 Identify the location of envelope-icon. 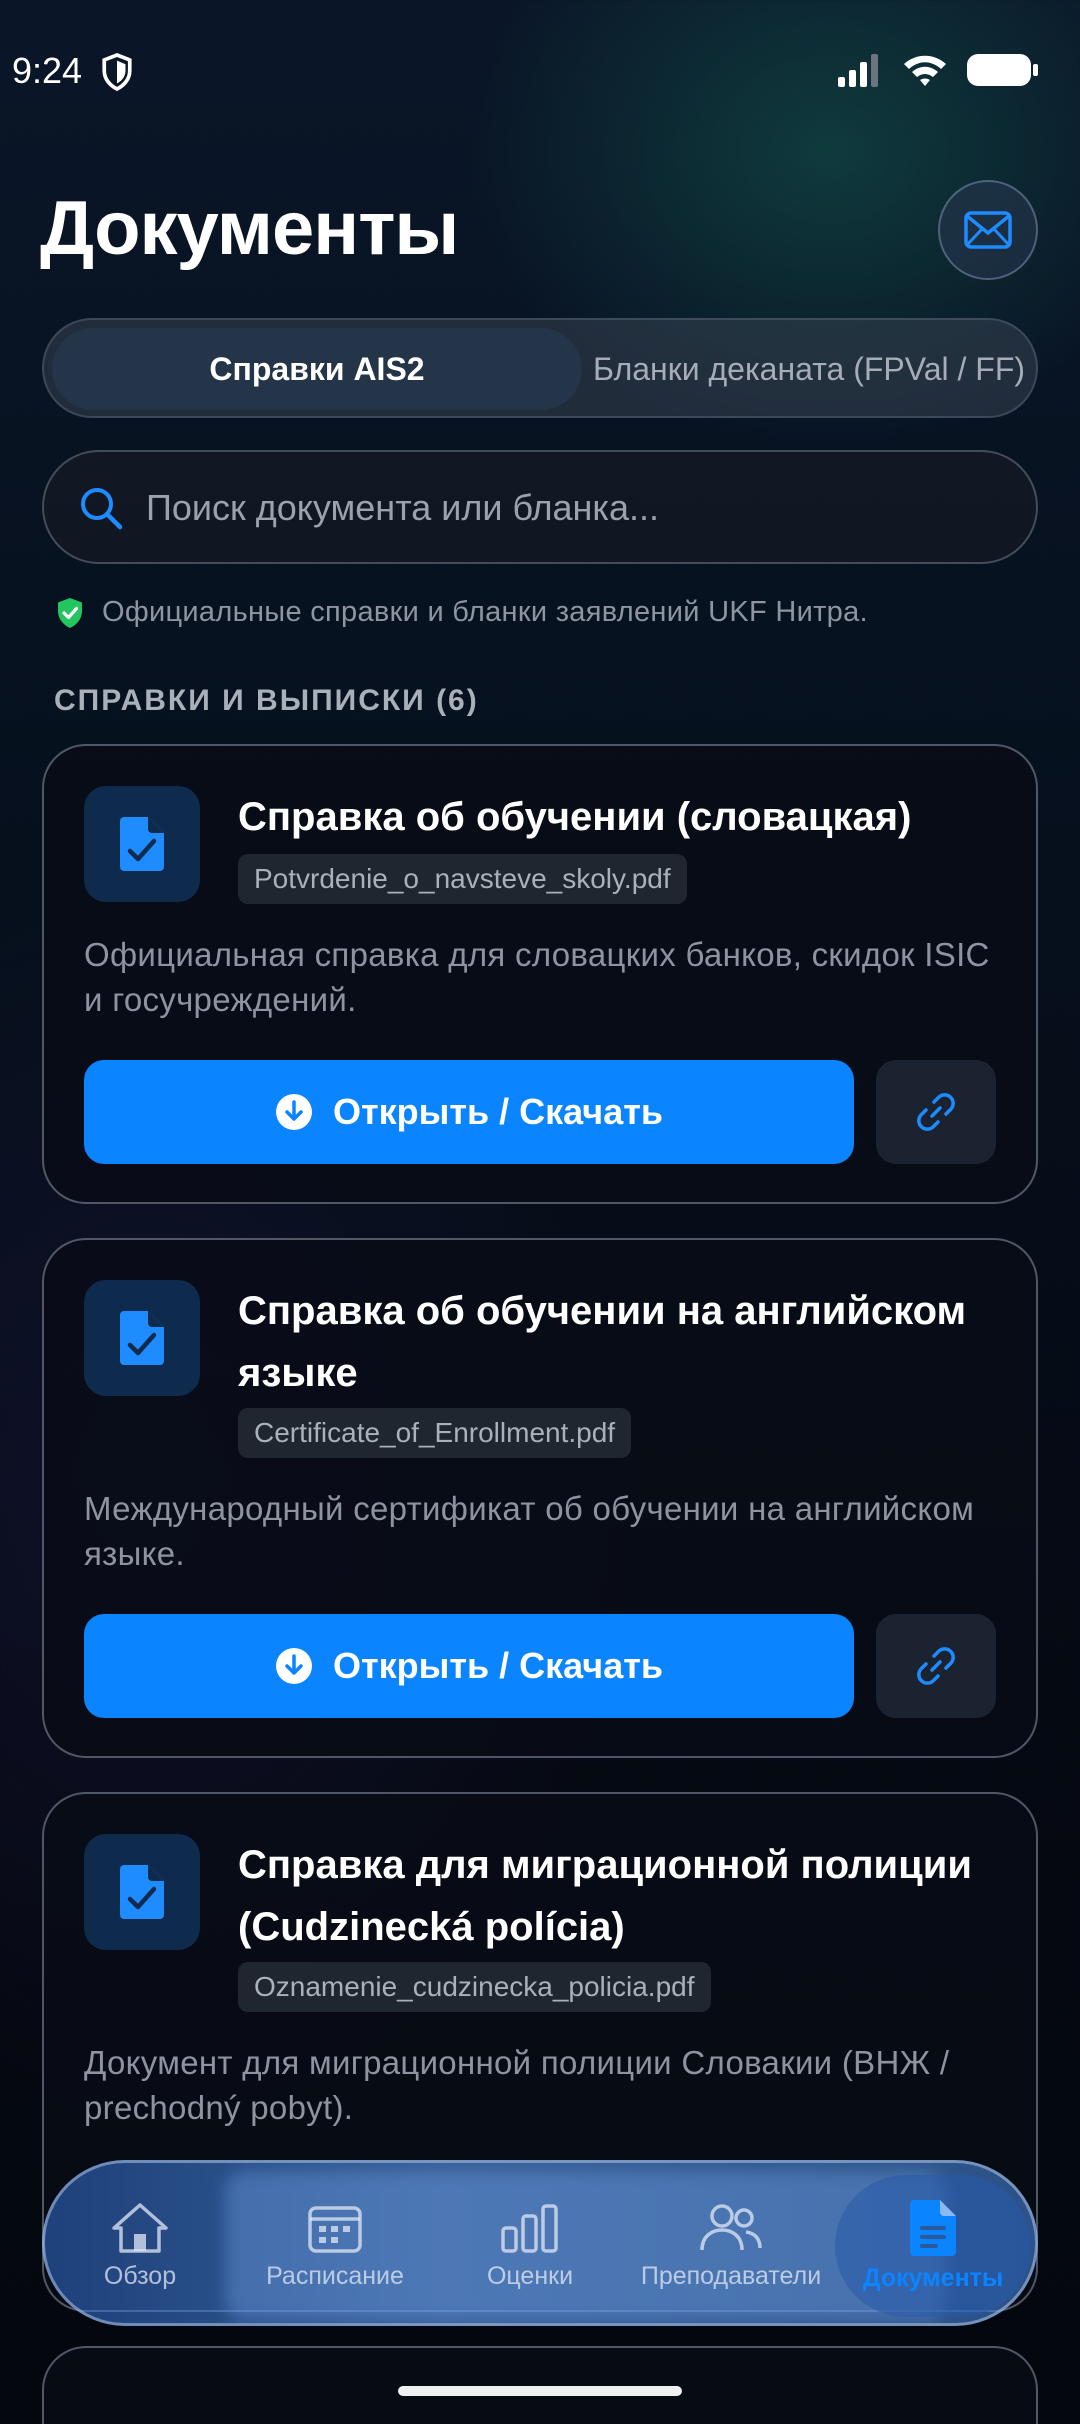
(988, 230).